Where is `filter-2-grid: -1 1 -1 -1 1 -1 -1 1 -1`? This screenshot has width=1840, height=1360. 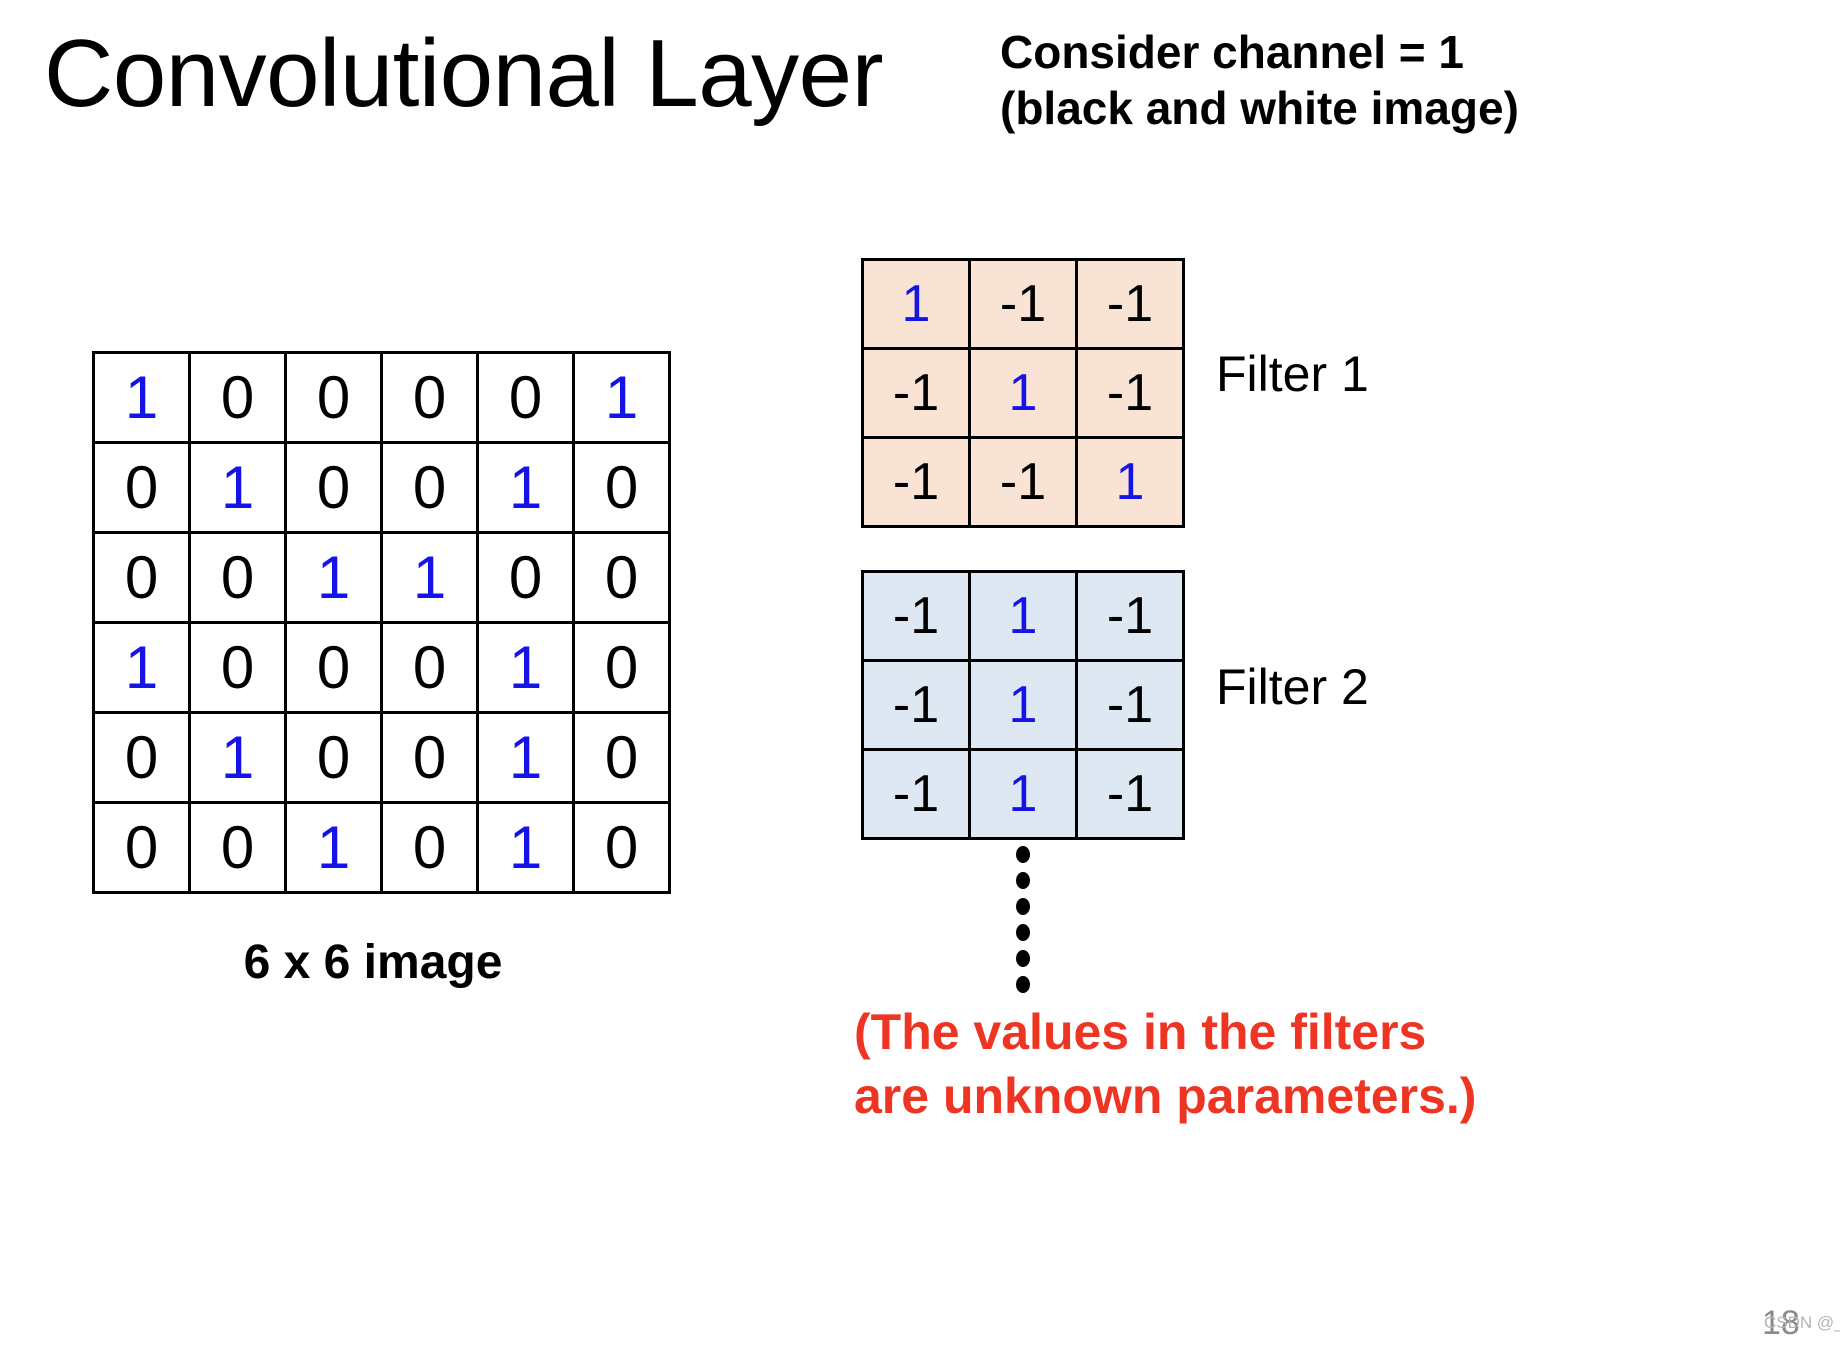 filter-2-grid: -1 1 -1 -1 1 -1 -1 1 -1 is located at coordinates (1023, 705).